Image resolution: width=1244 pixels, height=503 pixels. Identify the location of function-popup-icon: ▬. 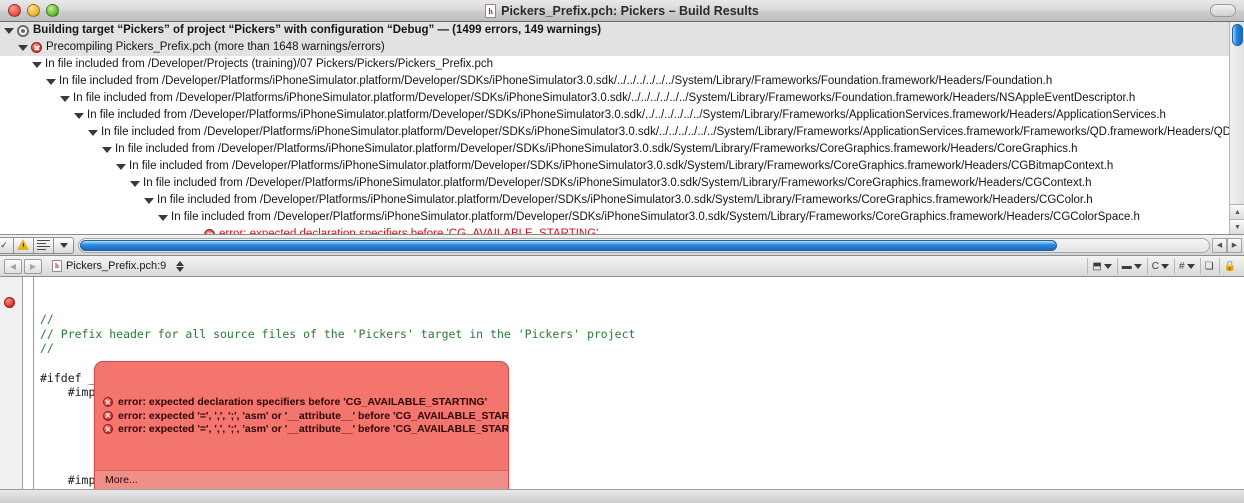
(1131, 266).